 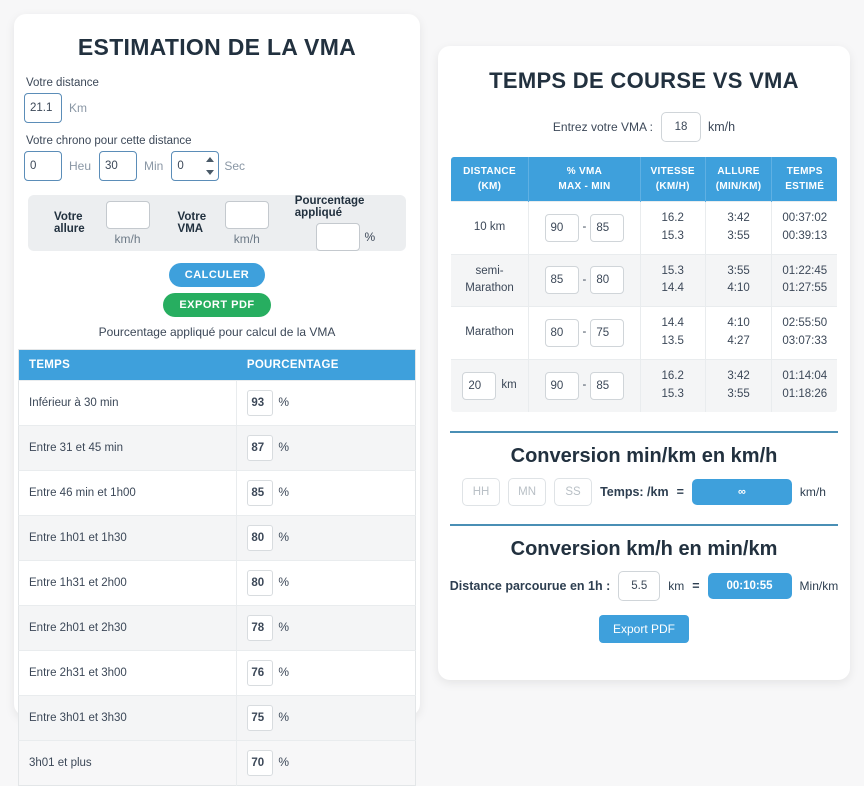 What do you see at coordinates (43, 166) in the screenshot?
I see `chrono-hours-input` at bounding box center [43, 166].